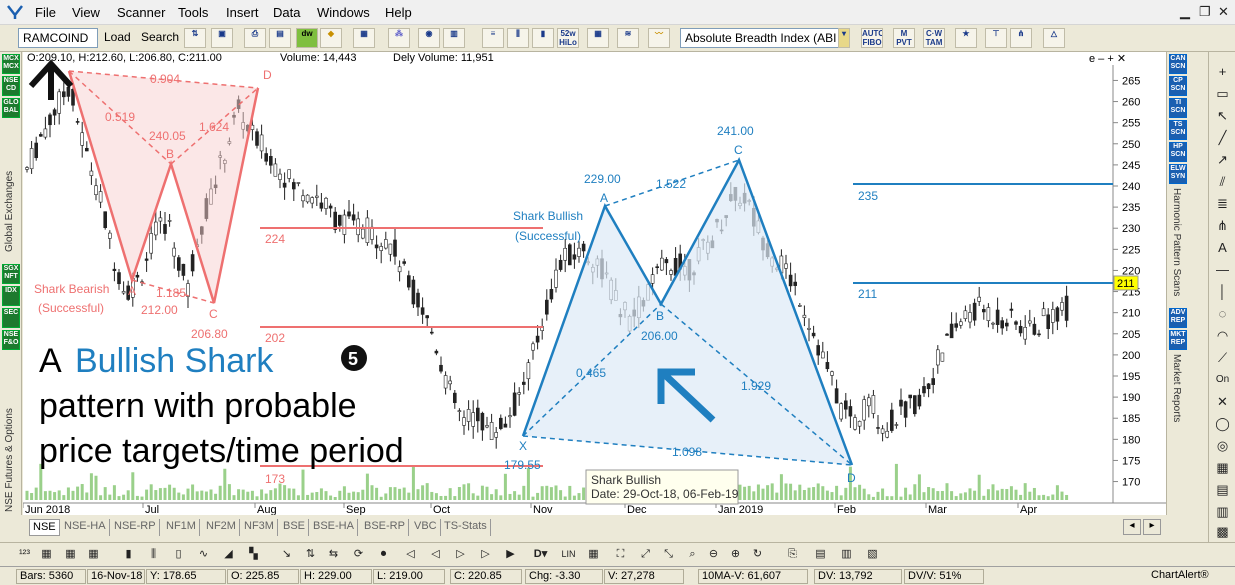 The image size is (1235, 585). Describe the element at coordinates (460, 554) in the screenshot. I see `scroll-forward-icon: ▷` at that location.